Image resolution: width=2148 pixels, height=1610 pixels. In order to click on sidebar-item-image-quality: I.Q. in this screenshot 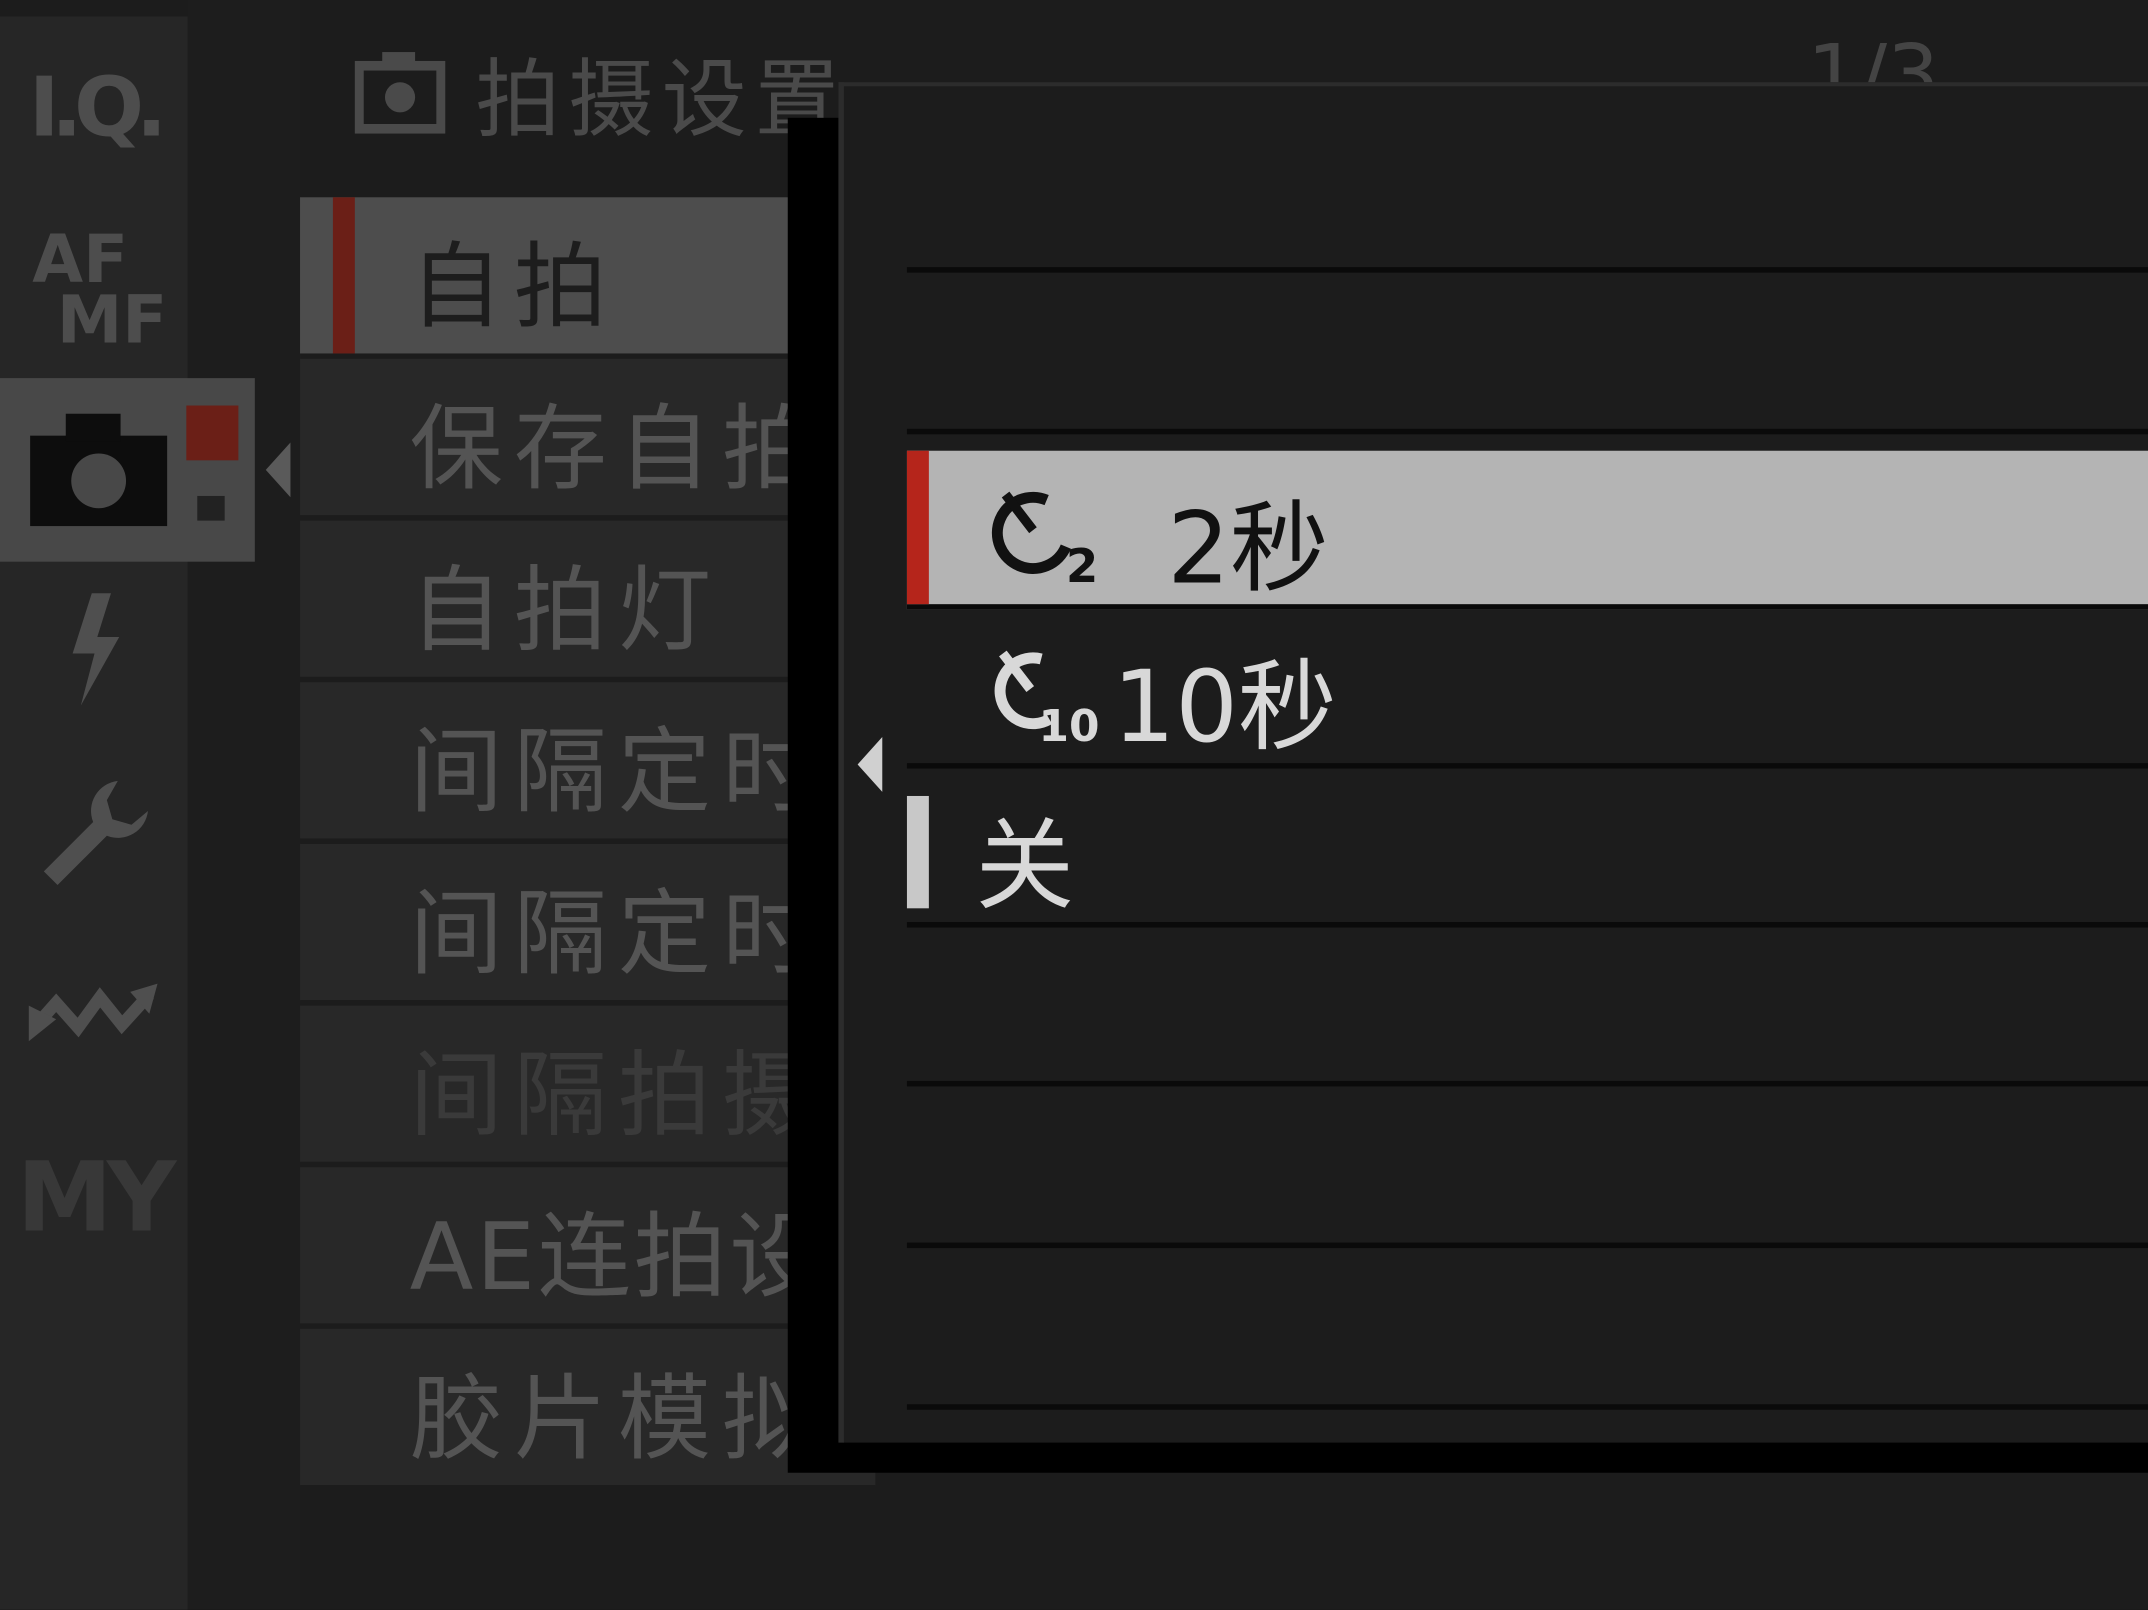, I will do `click(94, 108)`.